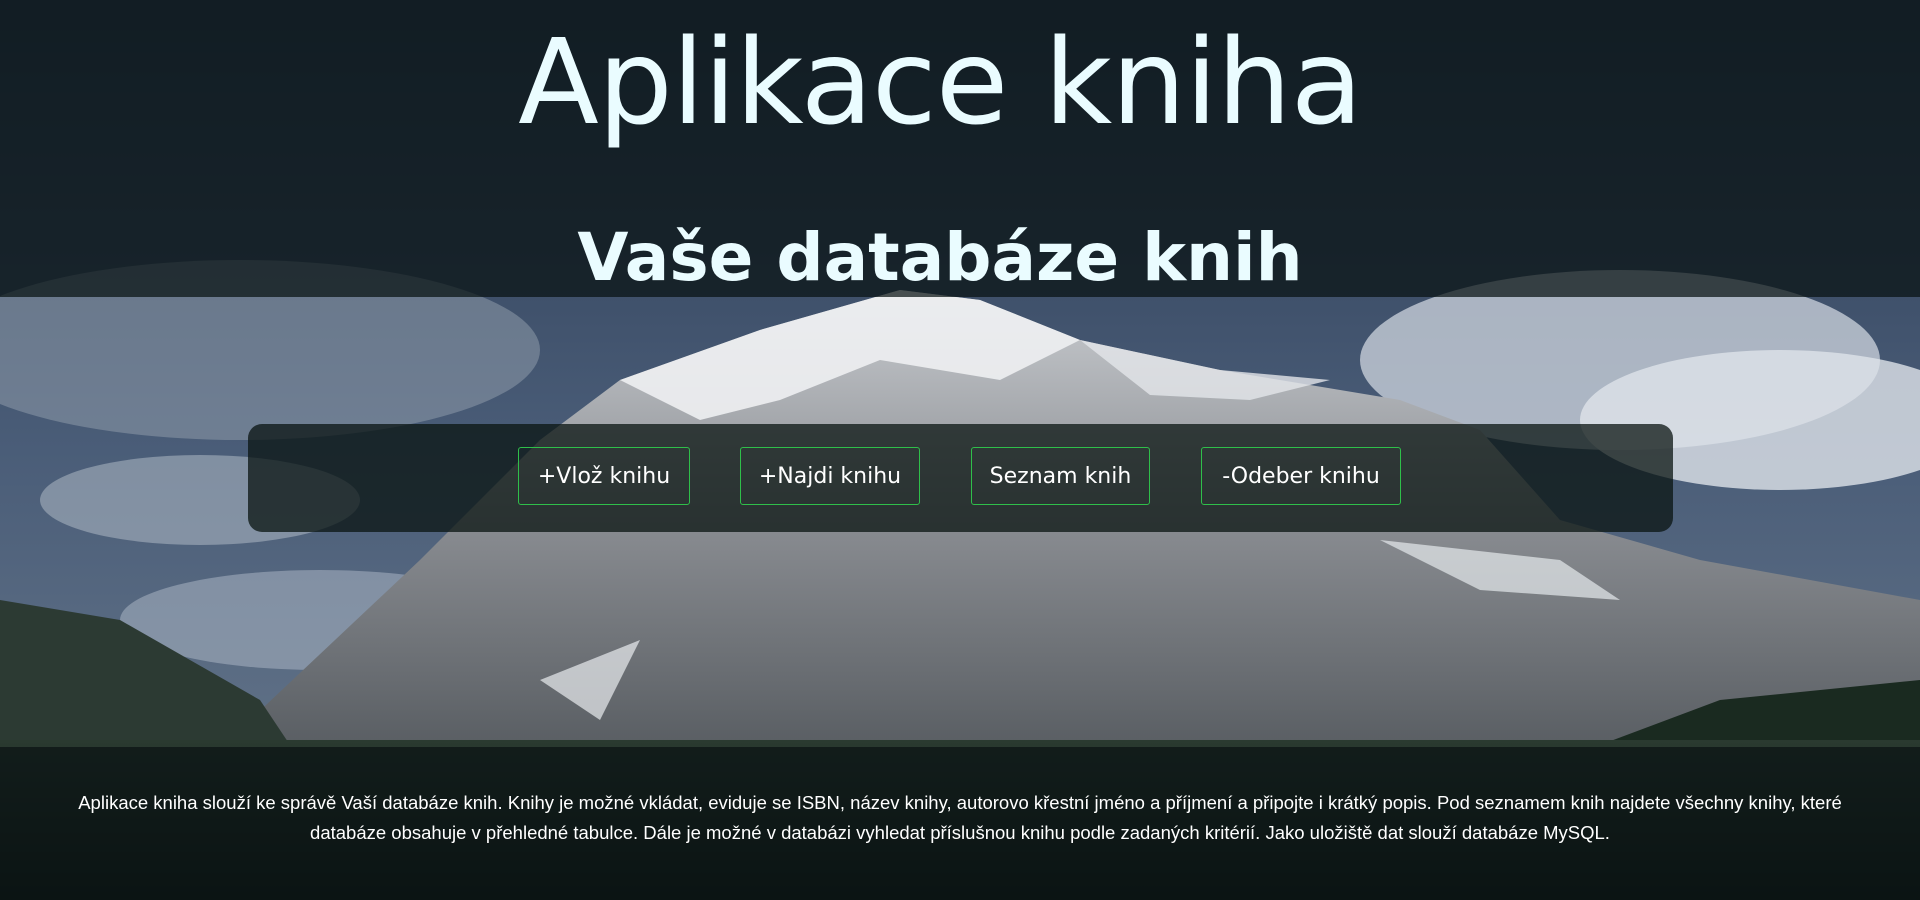  Describe the element at coordinates (940, 257) in the screenshot. I see `page-subtitle: Vaše databáze knih` at that location.